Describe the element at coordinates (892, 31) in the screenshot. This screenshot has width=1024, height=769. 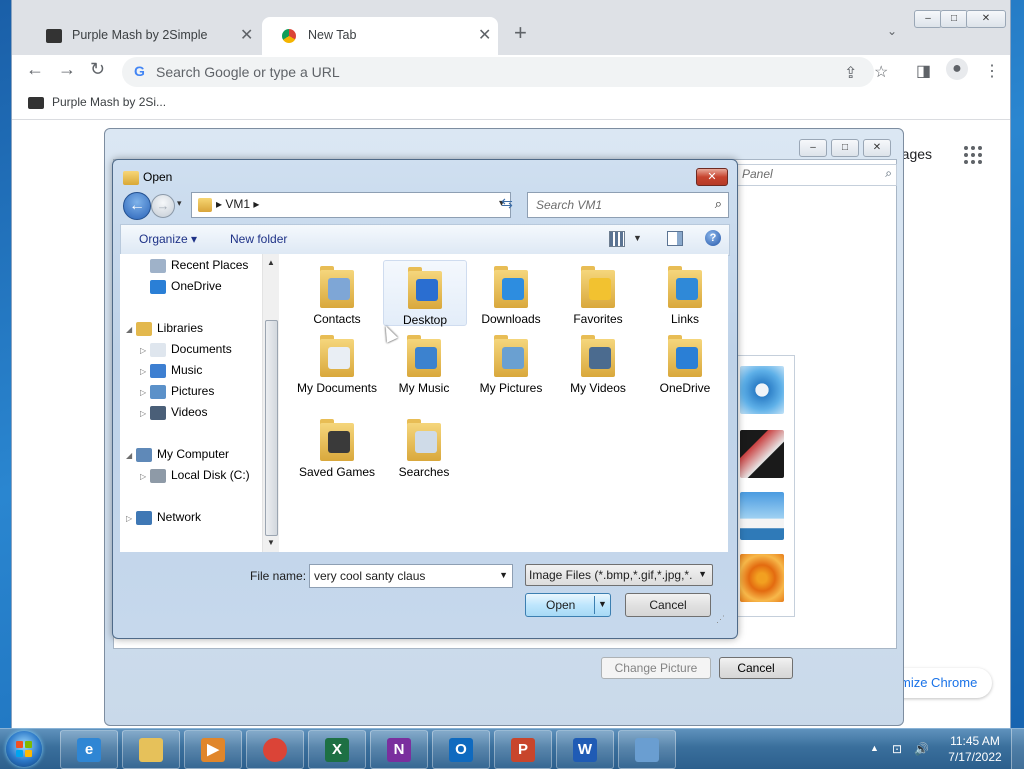
I see `tab-search-chevron-icon: ⌄` at that location.